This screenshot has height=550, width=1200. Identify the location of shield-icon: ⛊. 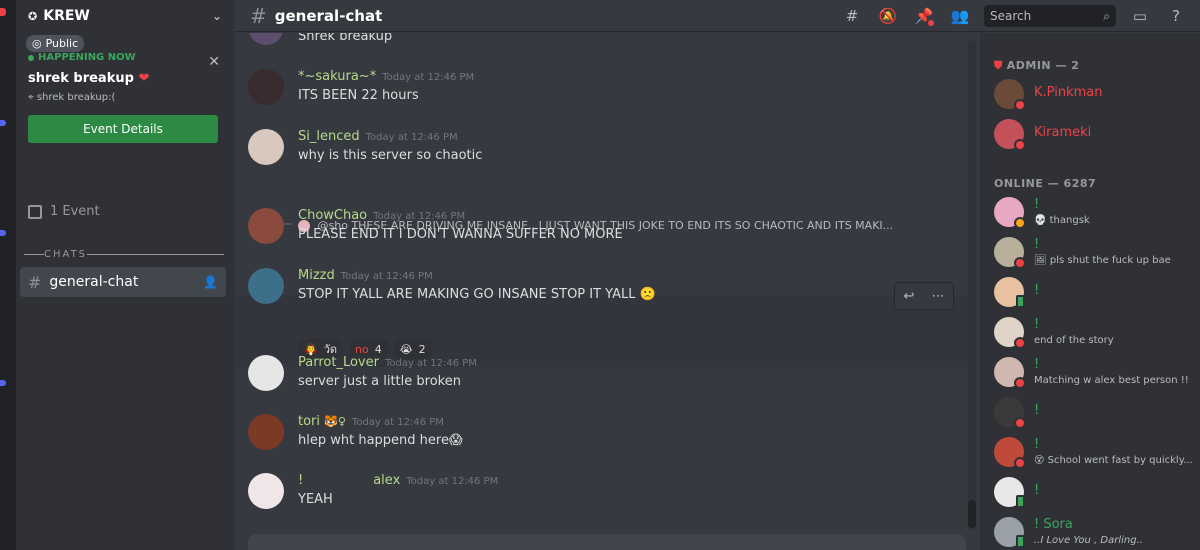
(998, 65).